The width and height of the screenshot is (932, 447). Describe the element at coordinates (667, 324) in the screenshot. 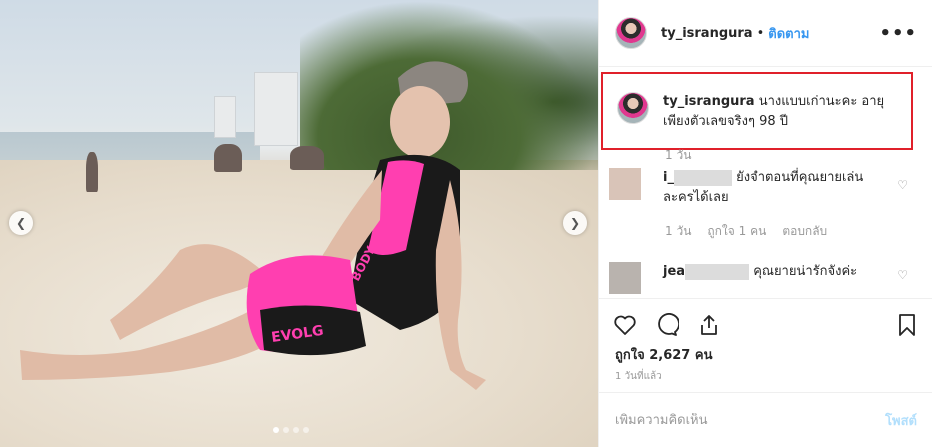

I see `comment-bubble-icon` at that location.